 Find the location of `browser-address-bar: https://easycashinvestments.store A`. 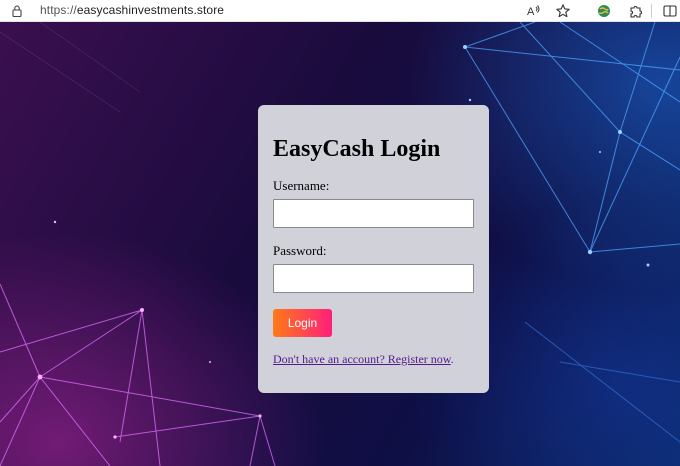

browser-address-bar: https://easycashinvestments.store A is located at coordinates (340, 11).